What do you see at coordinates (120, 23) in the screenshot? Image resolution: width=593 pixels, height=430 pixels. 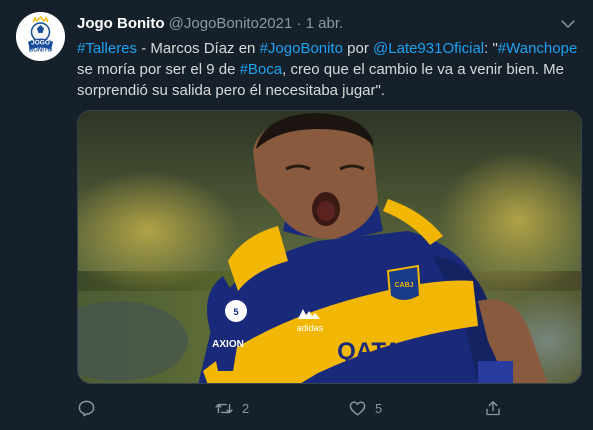 I see `display-name: Jogo Bonito` at bounding box center [120, 23].